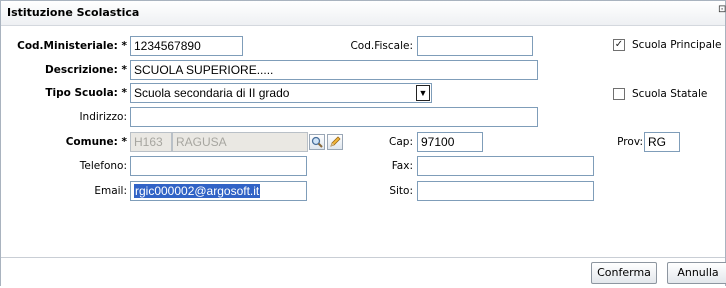 The image size is (726, 288). Describe the element at coordinates (240, 142) in the screenshot. I see `comune-name-input: RAGUSA` at that location.